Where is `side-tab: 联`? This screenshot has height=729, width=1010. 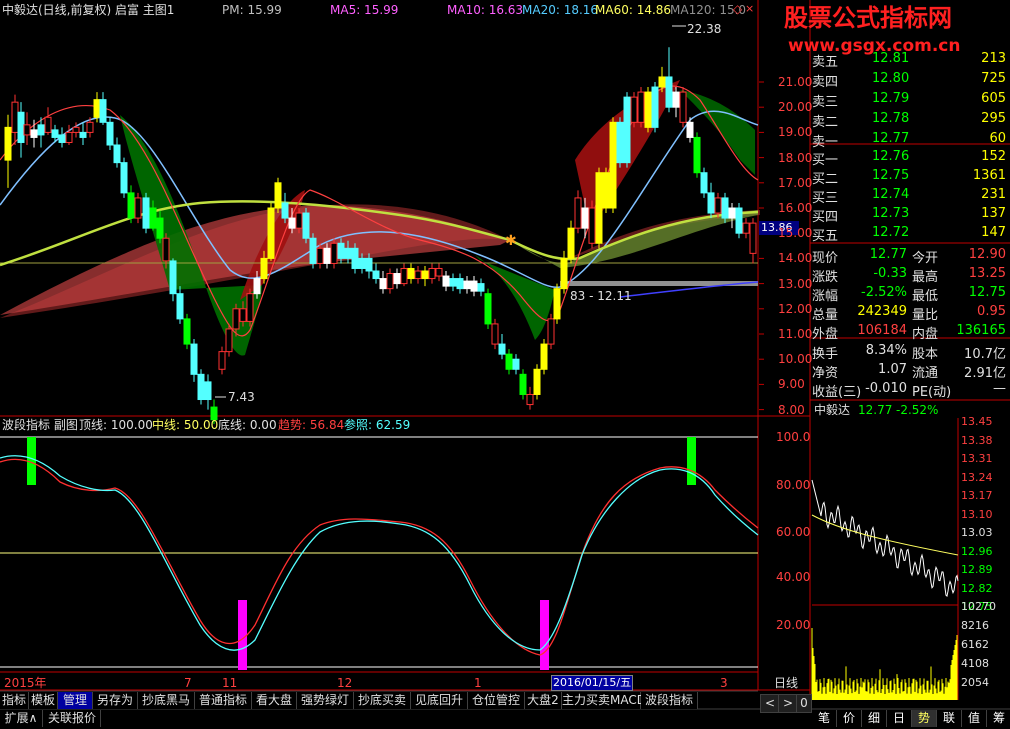
side-tab: 联 is located at coordinates (949, 718).